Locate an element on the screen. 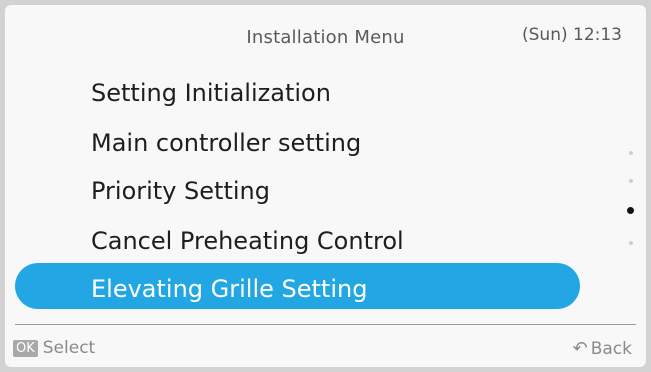  select-hint: OK Select is located at coordinates (54, 348).